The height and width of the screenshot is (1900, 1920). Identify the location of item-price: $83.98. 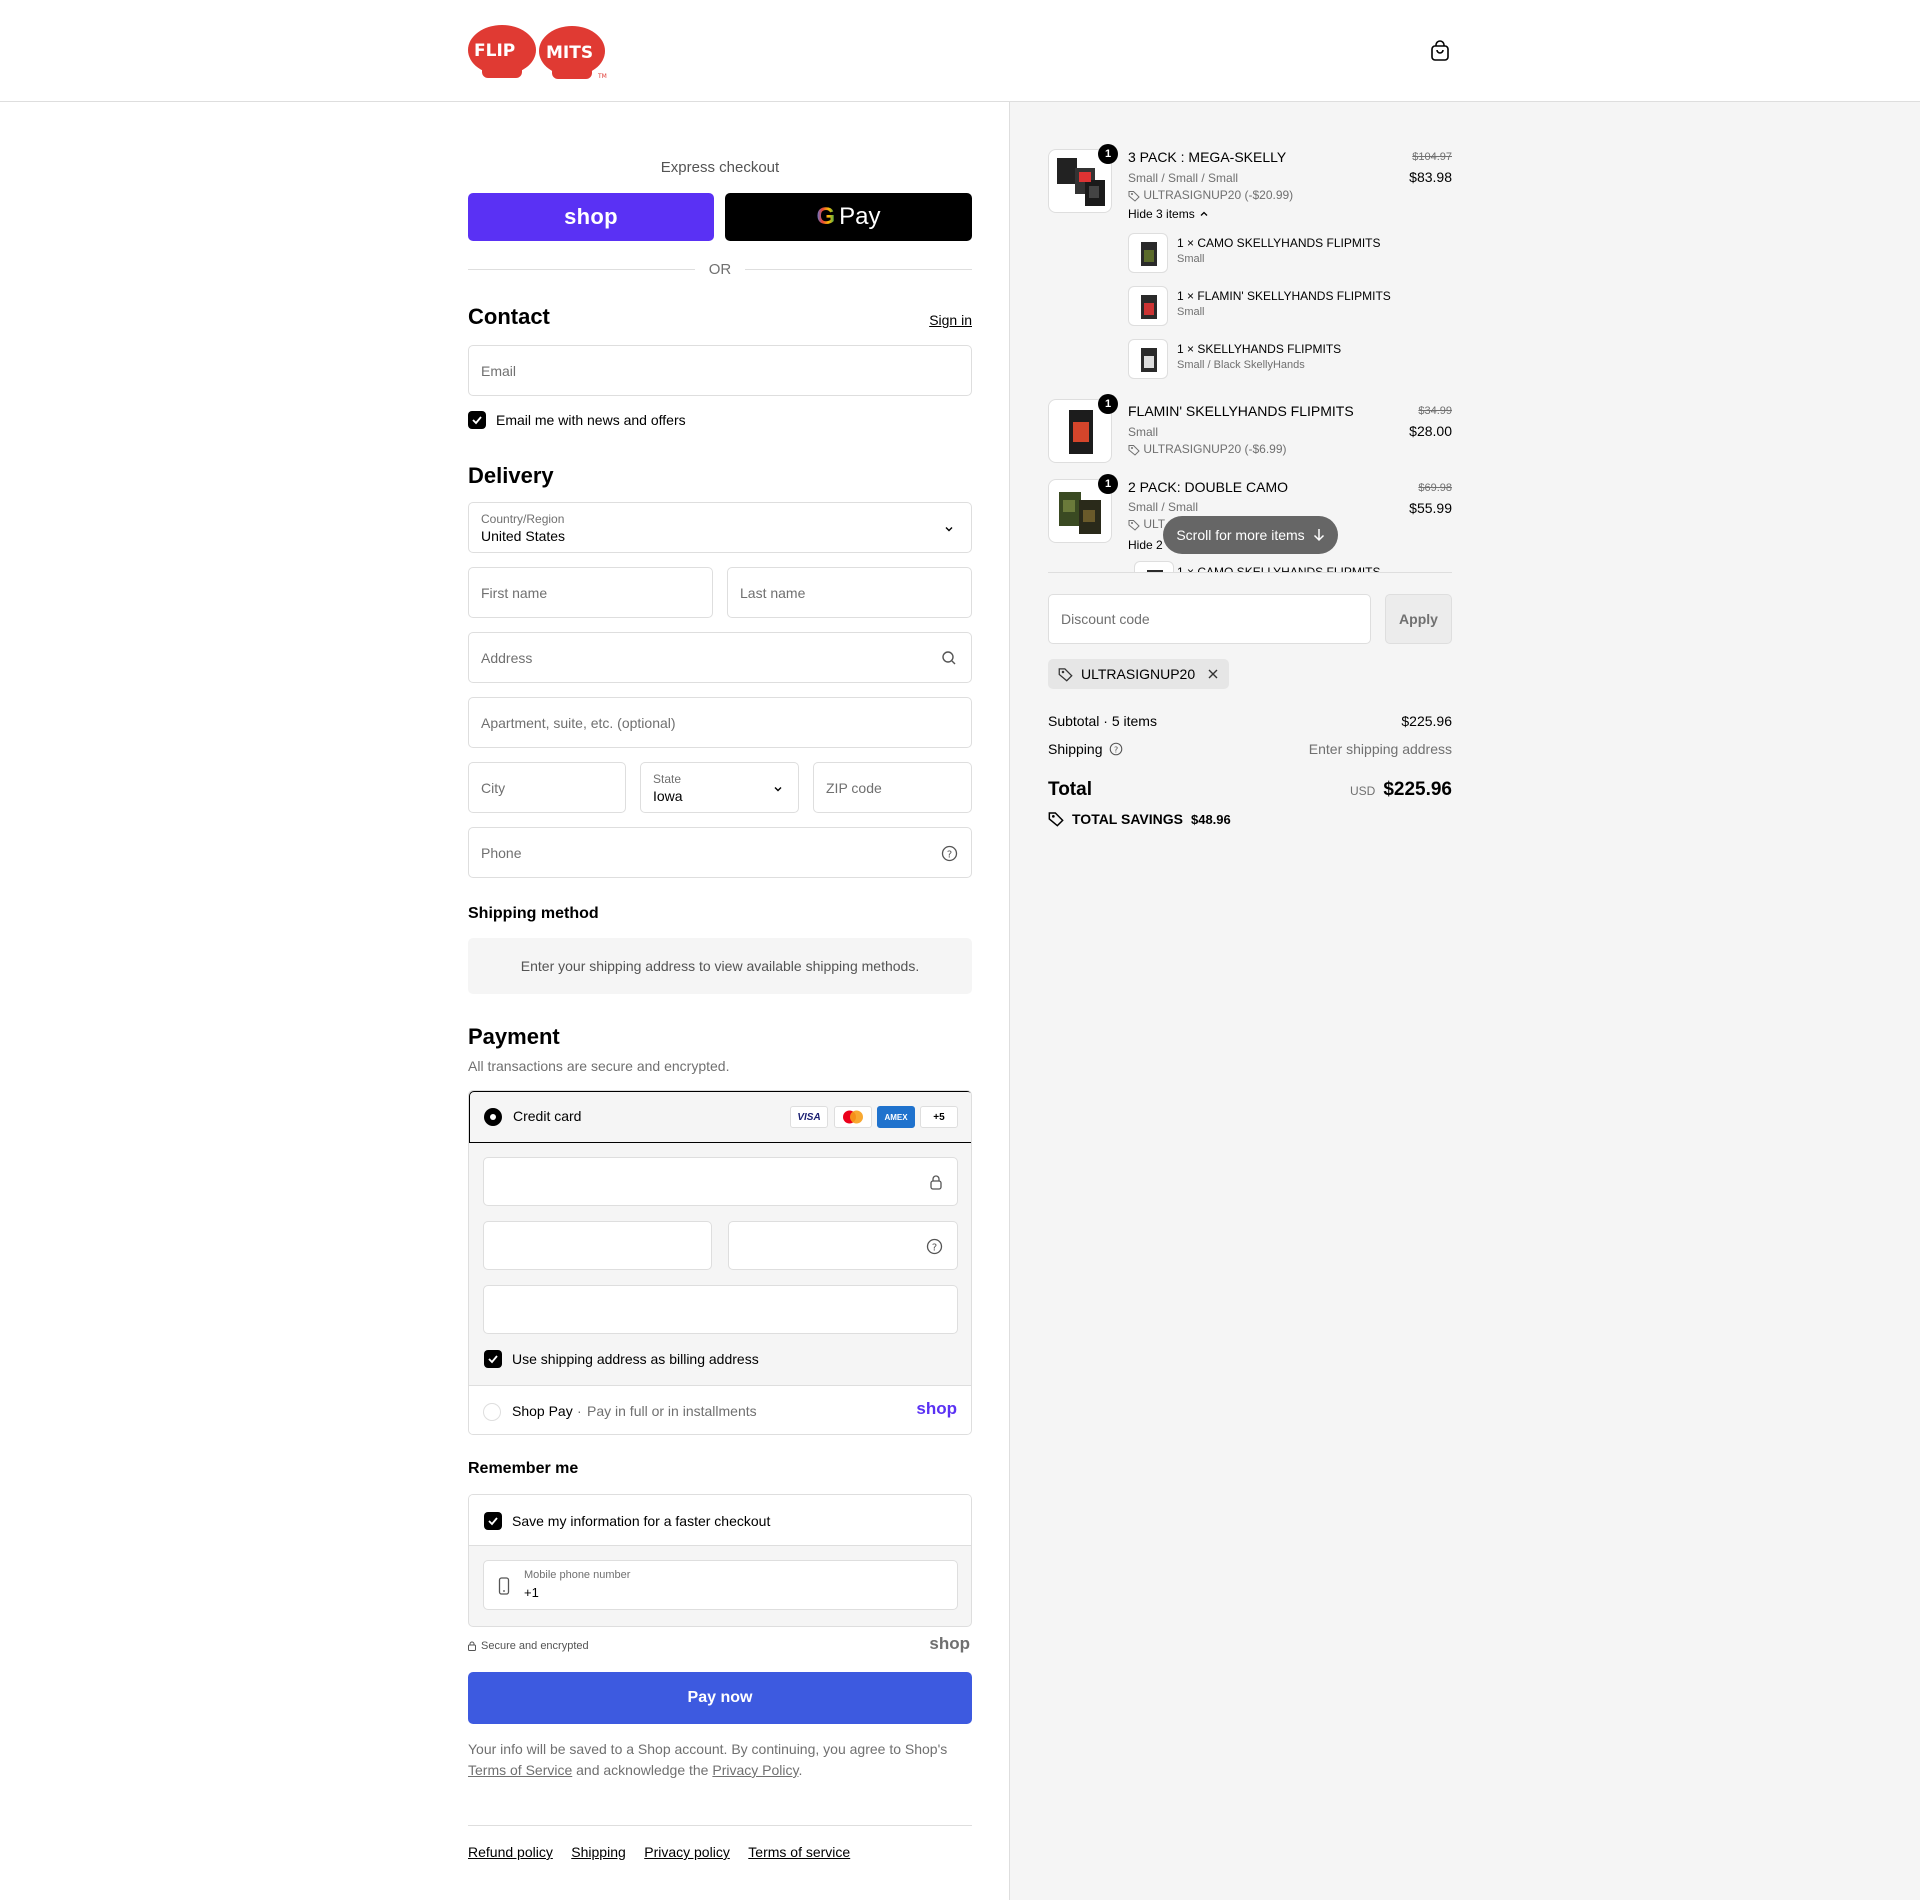
(1430, 177).